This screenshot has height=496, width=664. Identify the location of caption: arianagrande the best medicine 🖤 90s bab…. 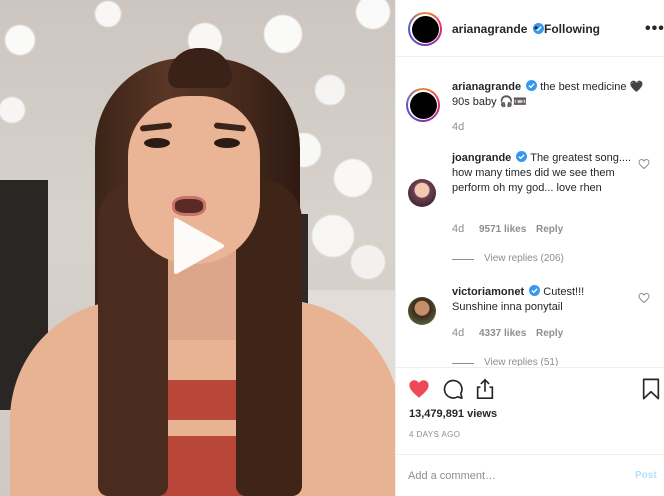
(552, 95).